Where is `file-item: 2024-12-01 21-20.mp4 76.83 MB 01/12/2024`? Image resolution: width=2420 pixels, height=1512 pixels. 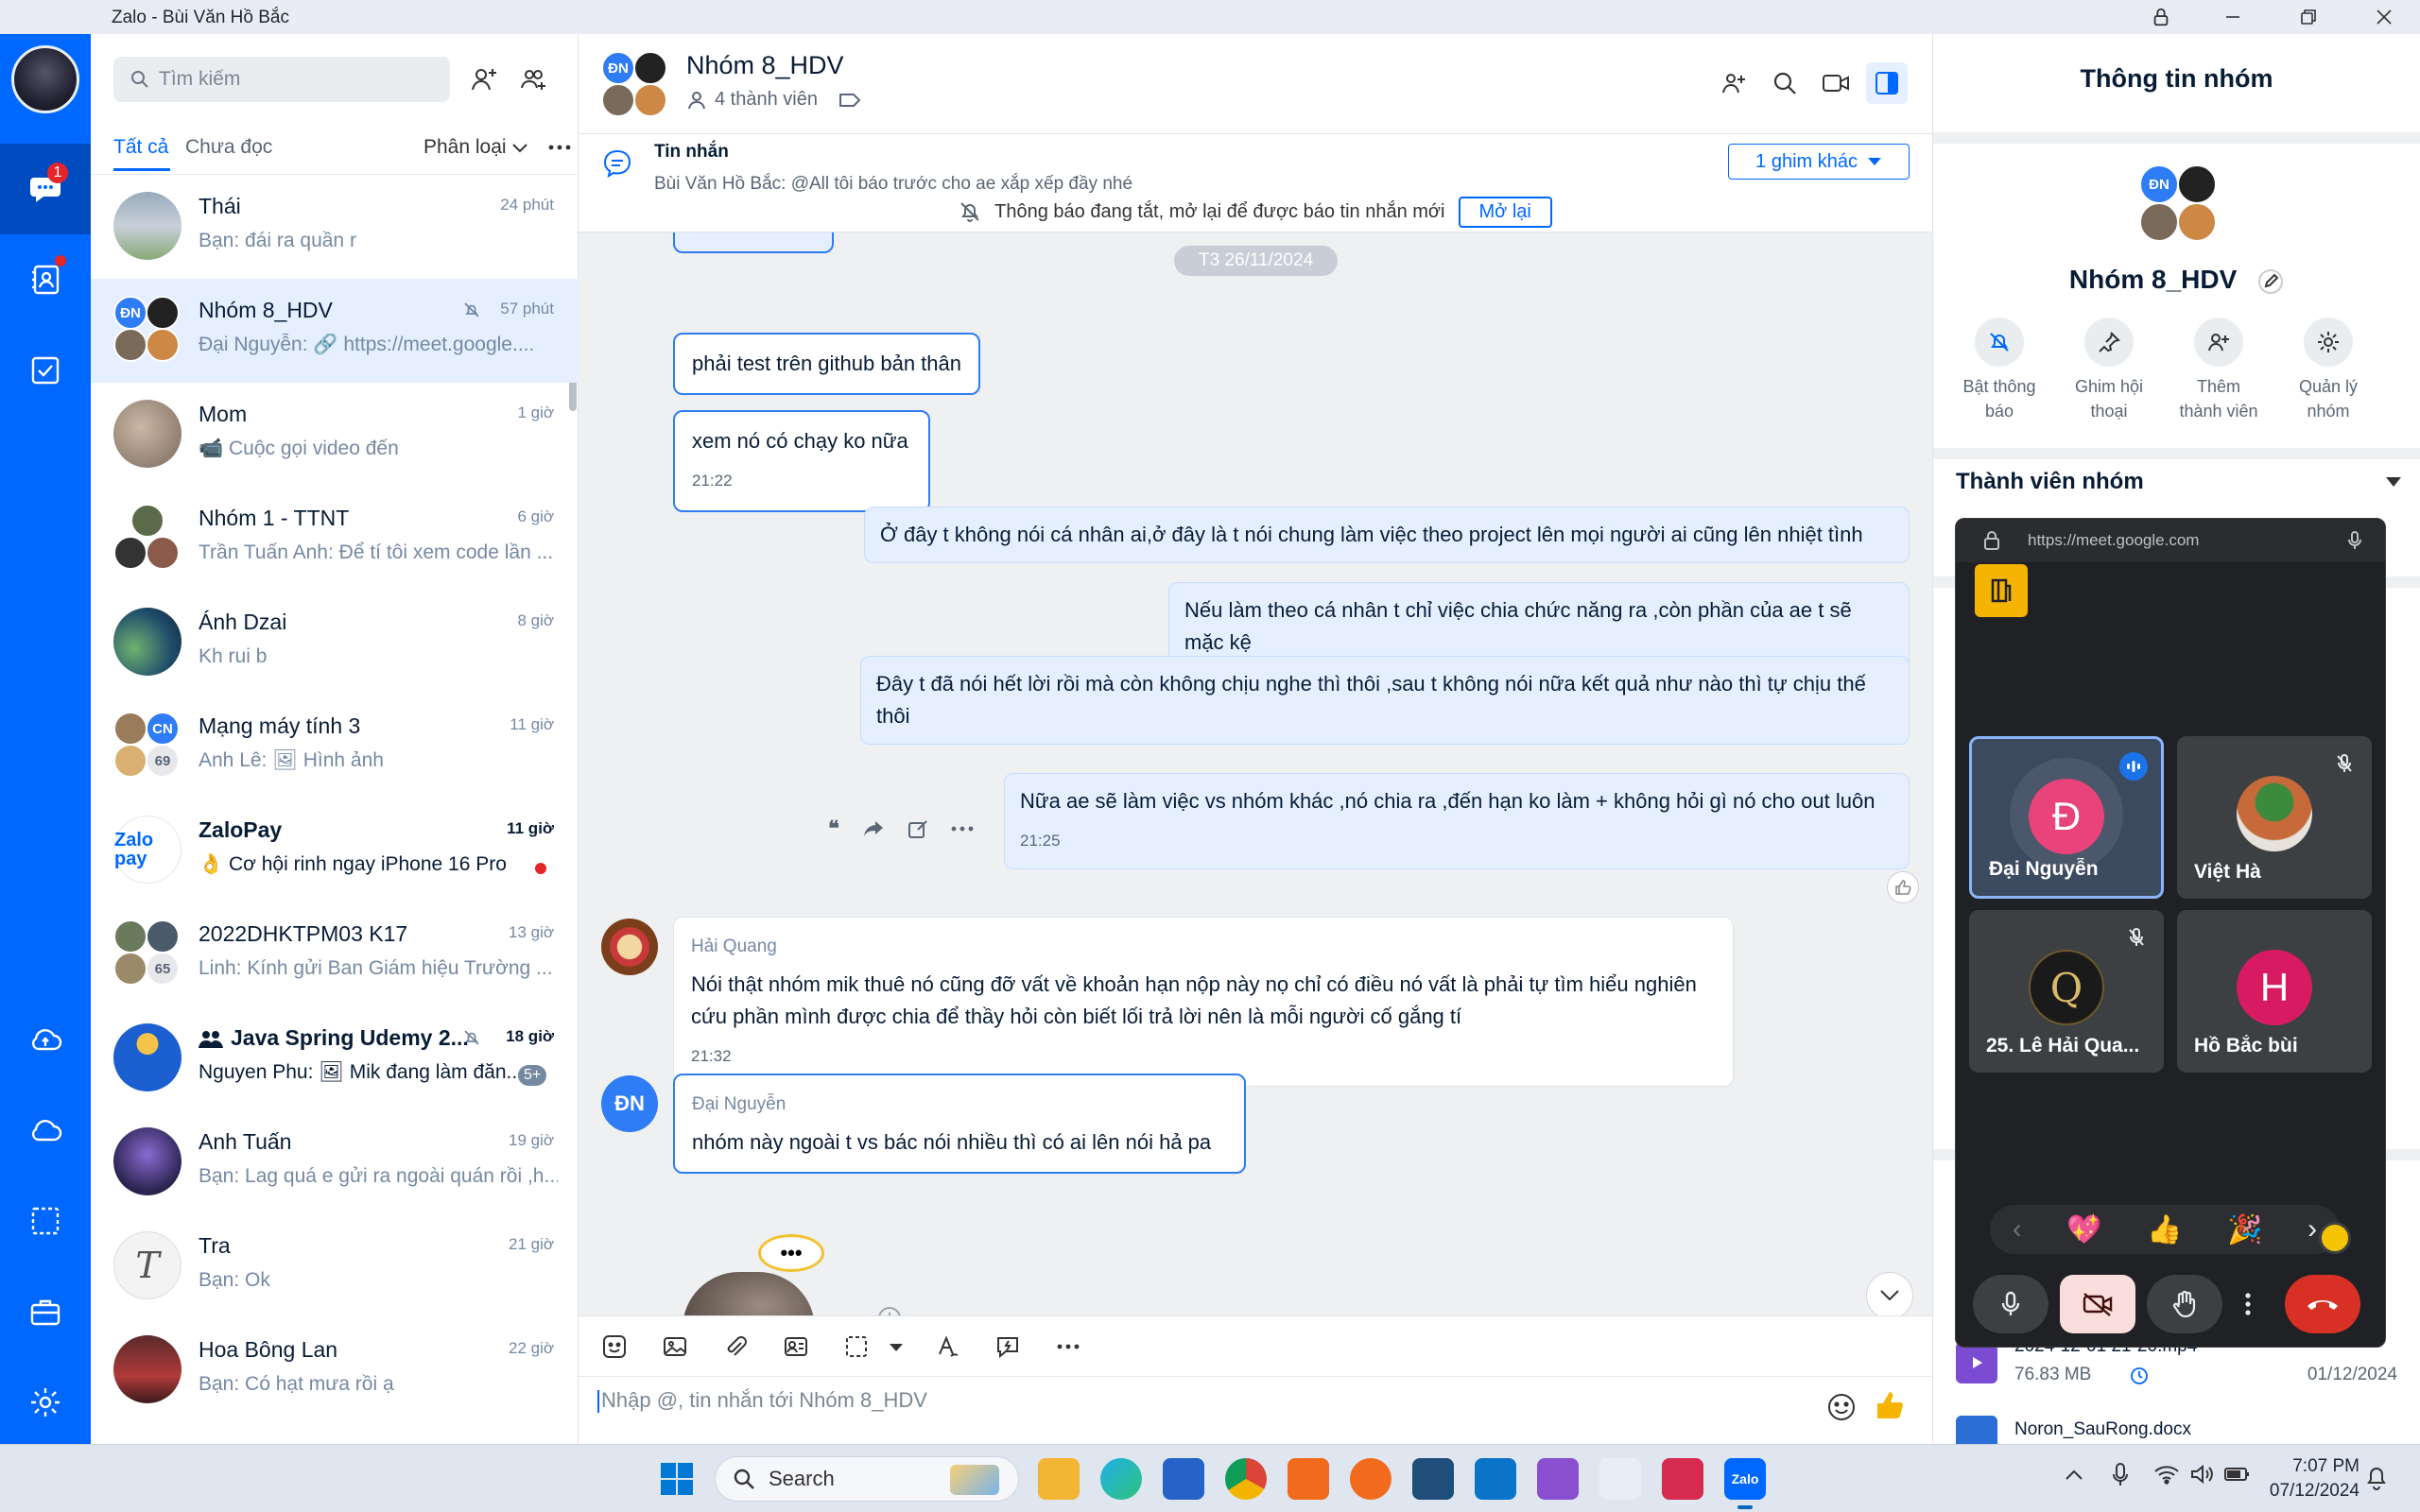
file-item: 2024-12-01 21-20.mp4 76.83 MB 01/12/2024 is located at coordinates (2176, 1367).